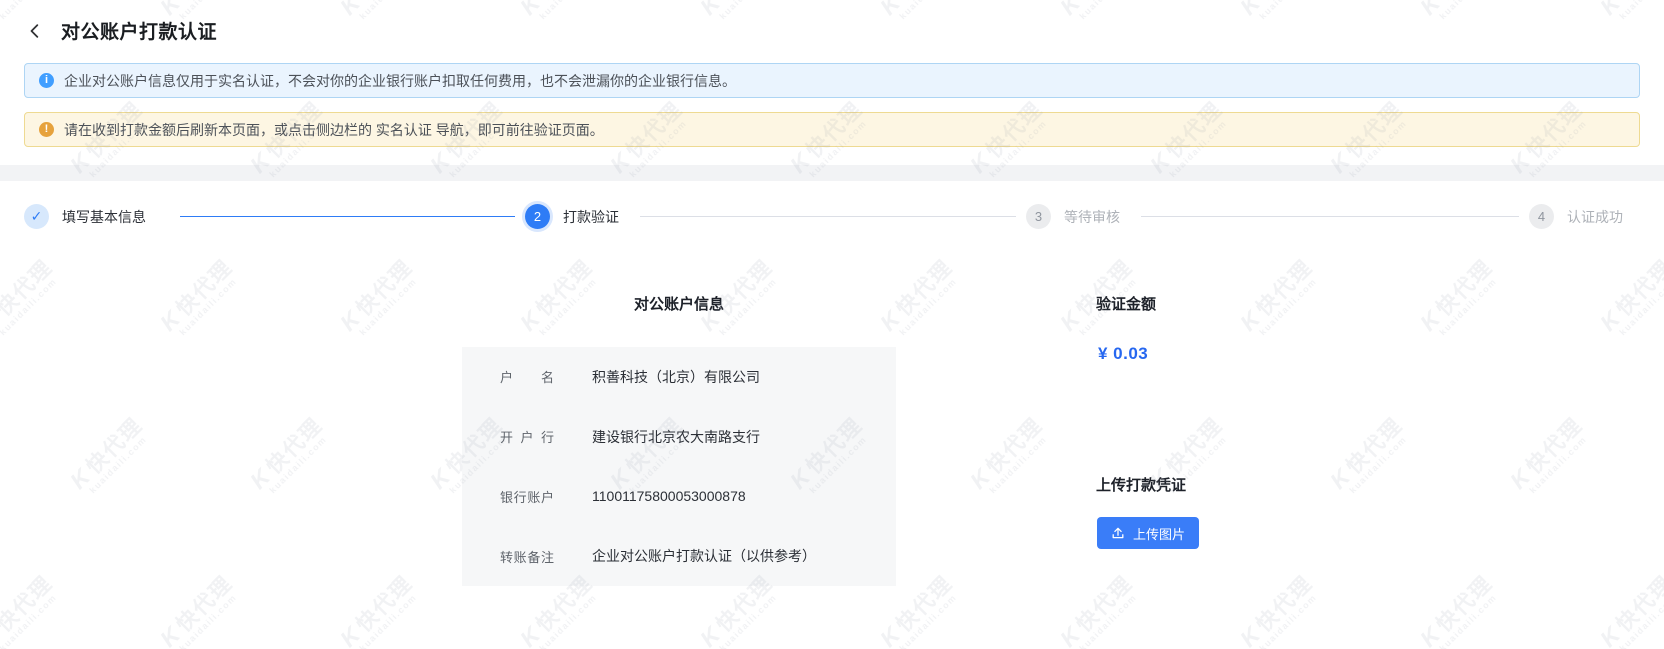 This screenshot has height=649, width=1664. I want to click on step-auth-success: 4 认证成功, so click(1576, 216).